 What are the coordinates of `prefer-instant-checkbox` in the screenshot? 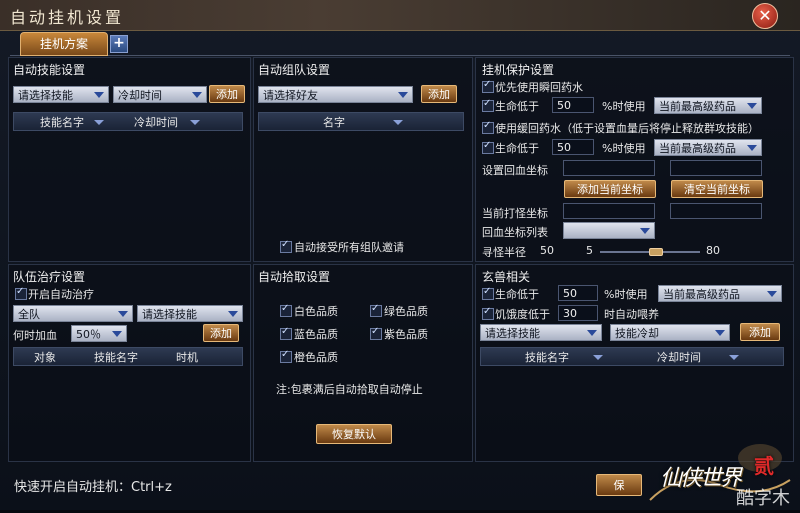 It's located at (488, 86).